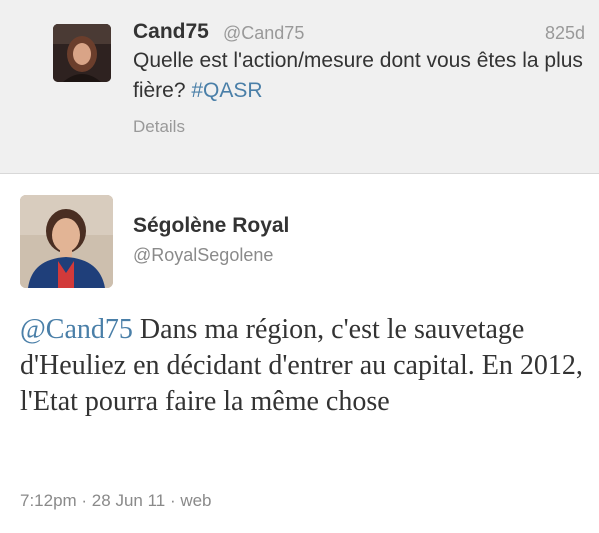 Image resolution: width=599 pixels, height=533 pixels. I want to click on parent-timestamp: 825d, so click(565, 33).